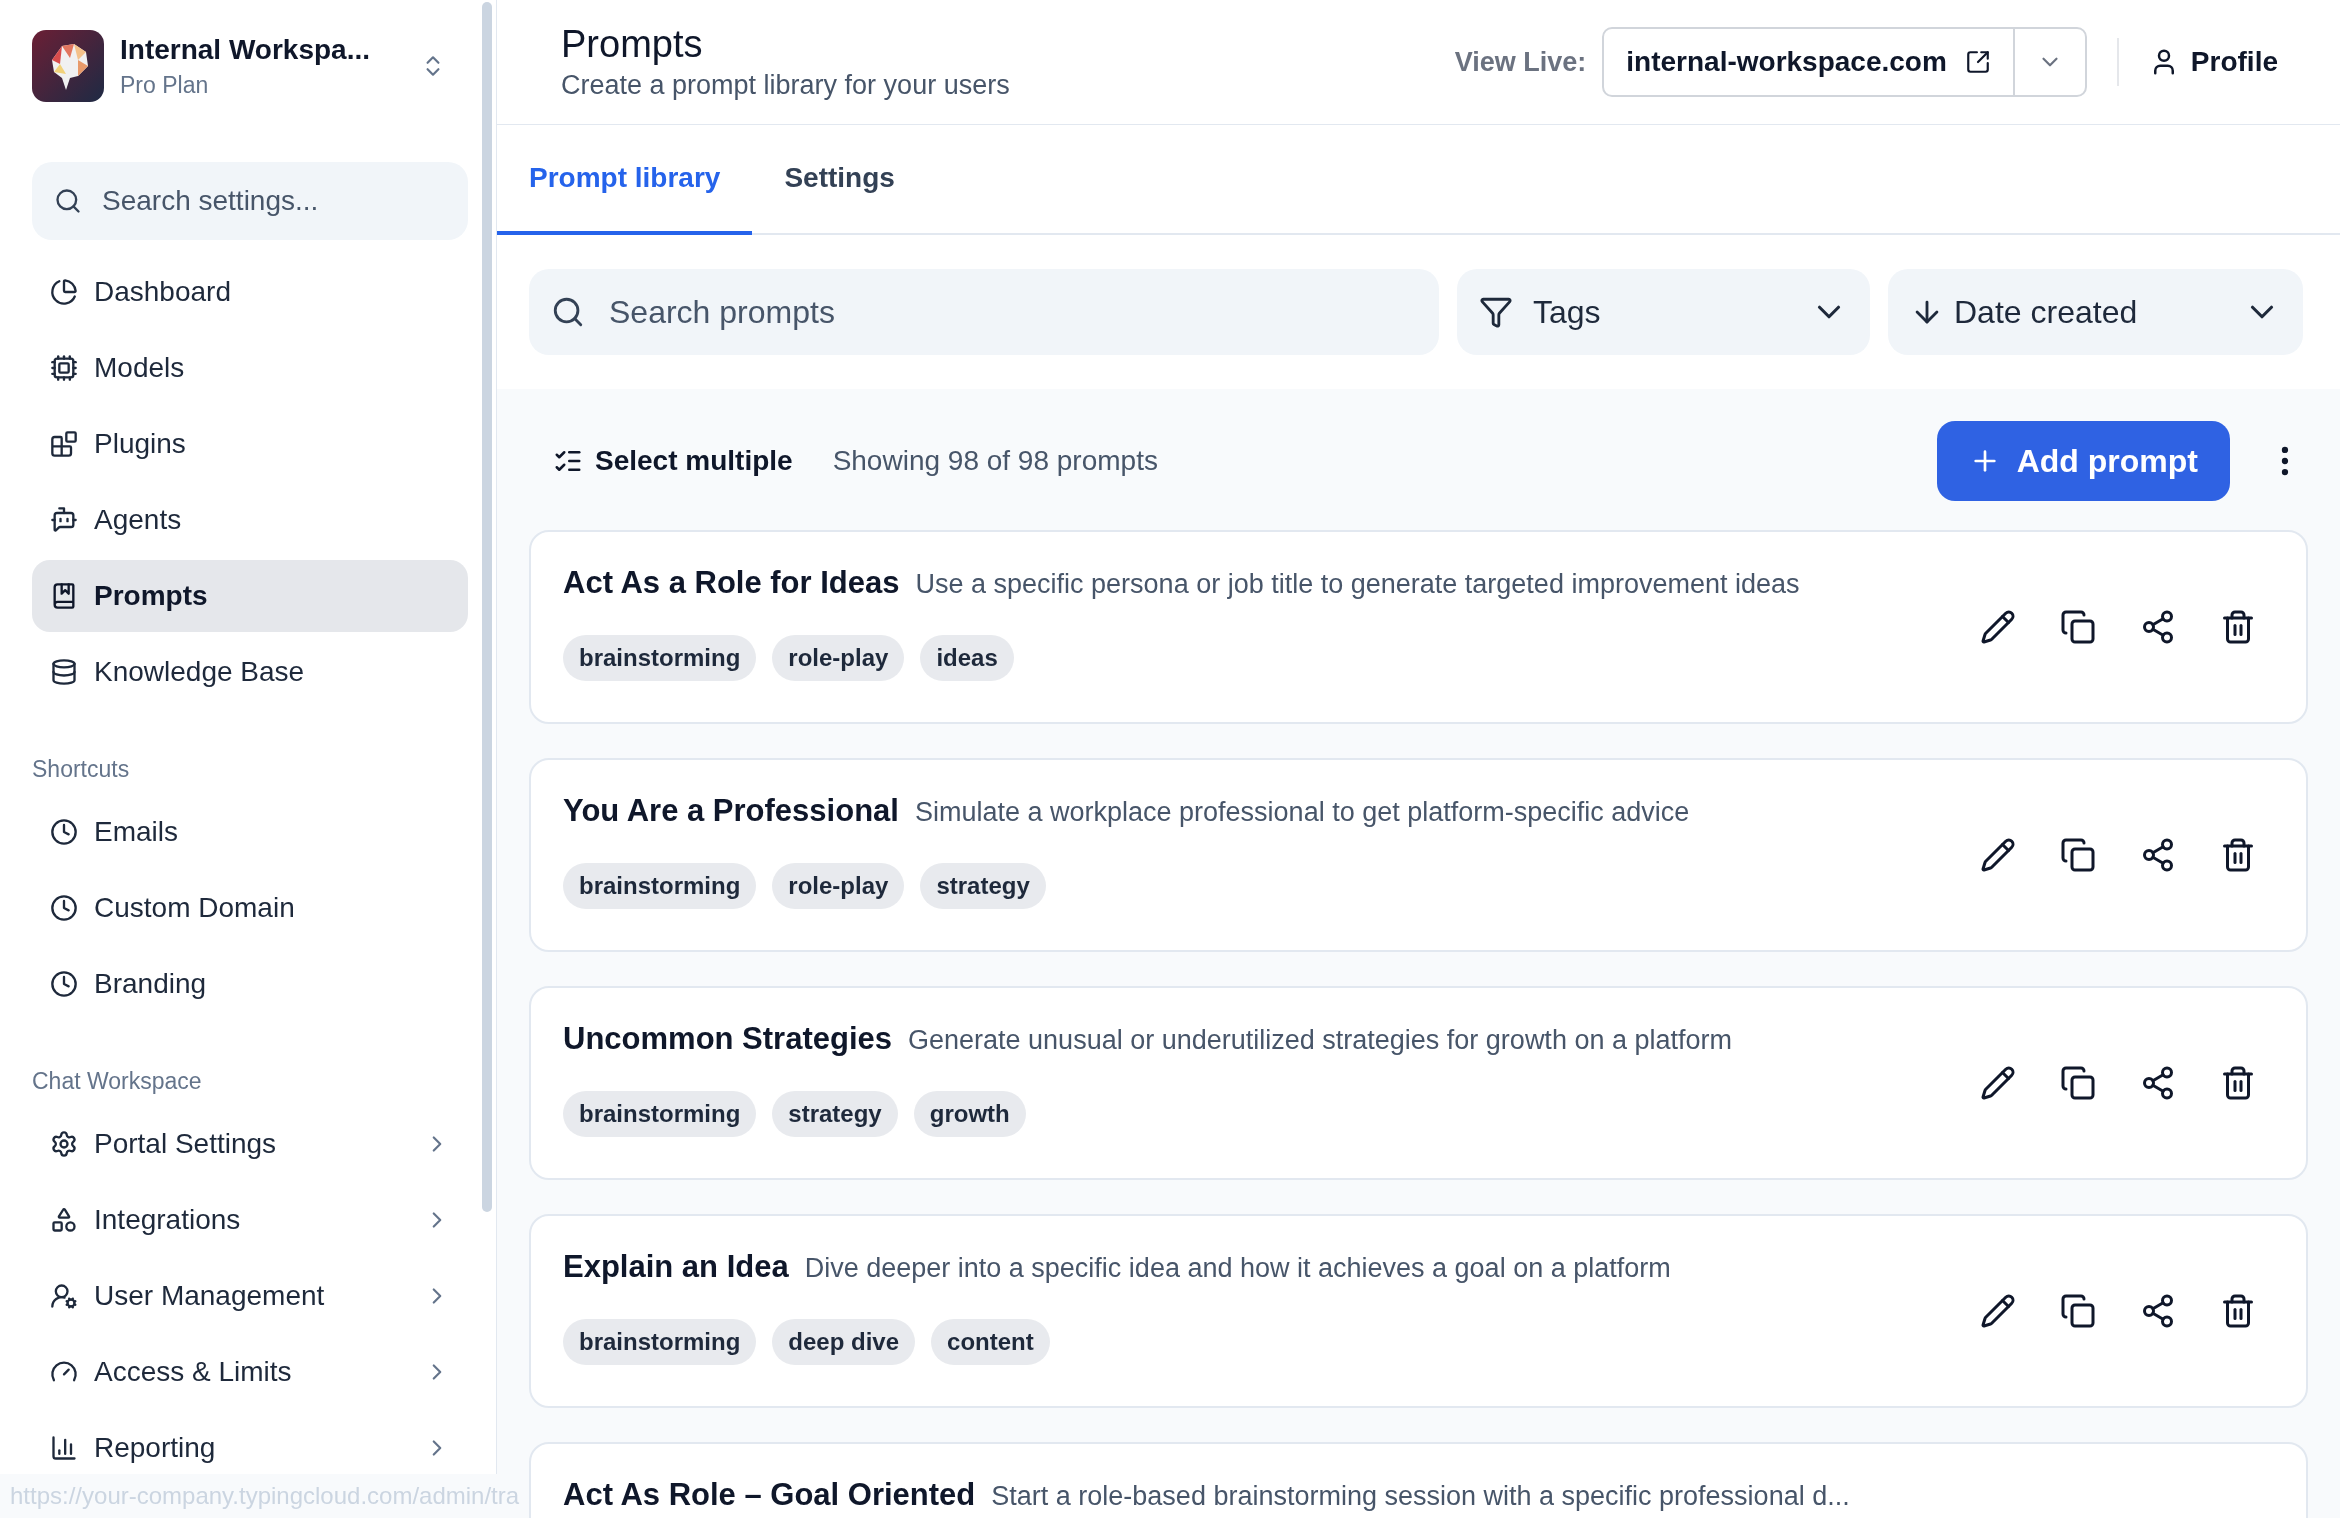  What do you see at coordinates (731, 583) in the screenshot?
I see `prompt-title: Act As a Role for Ideas` at bounding box center [731, 583].